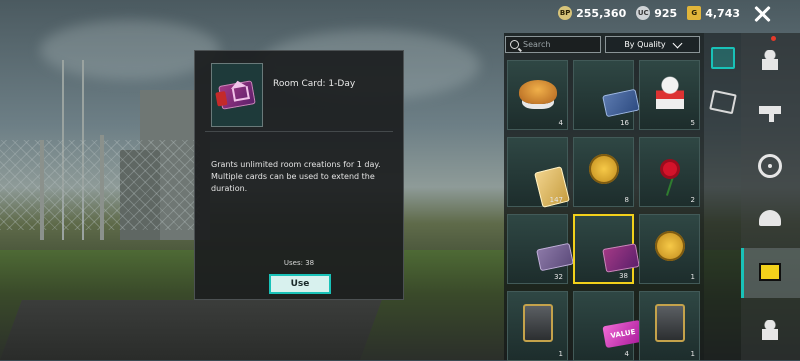 This screenshot has height=361, width=800. I want to click on rose-icon, so click(669, 169).